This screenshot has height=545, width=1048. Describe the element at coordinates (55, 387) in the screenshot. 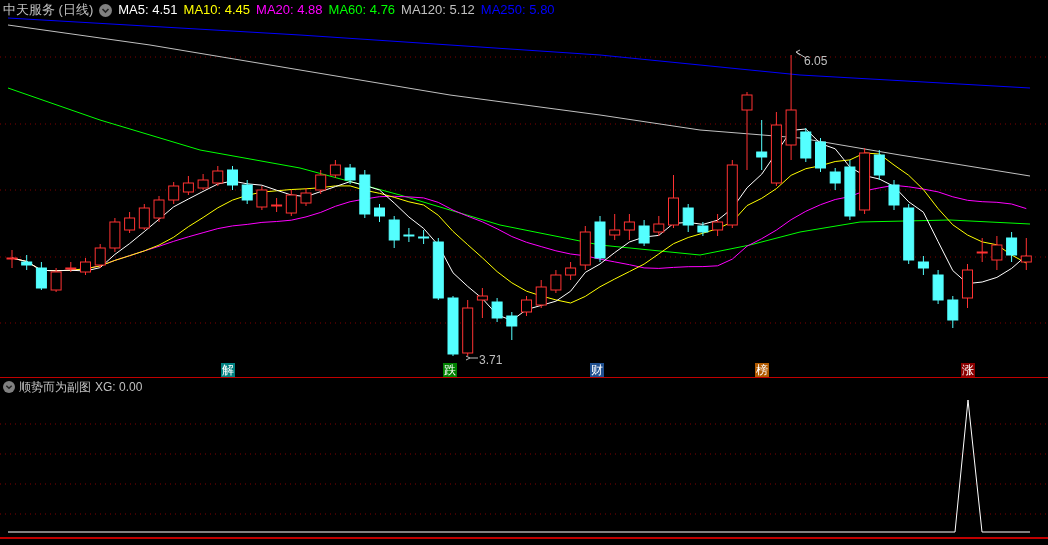

I see `sub-chart-title: 顺势而为副图` at that location.